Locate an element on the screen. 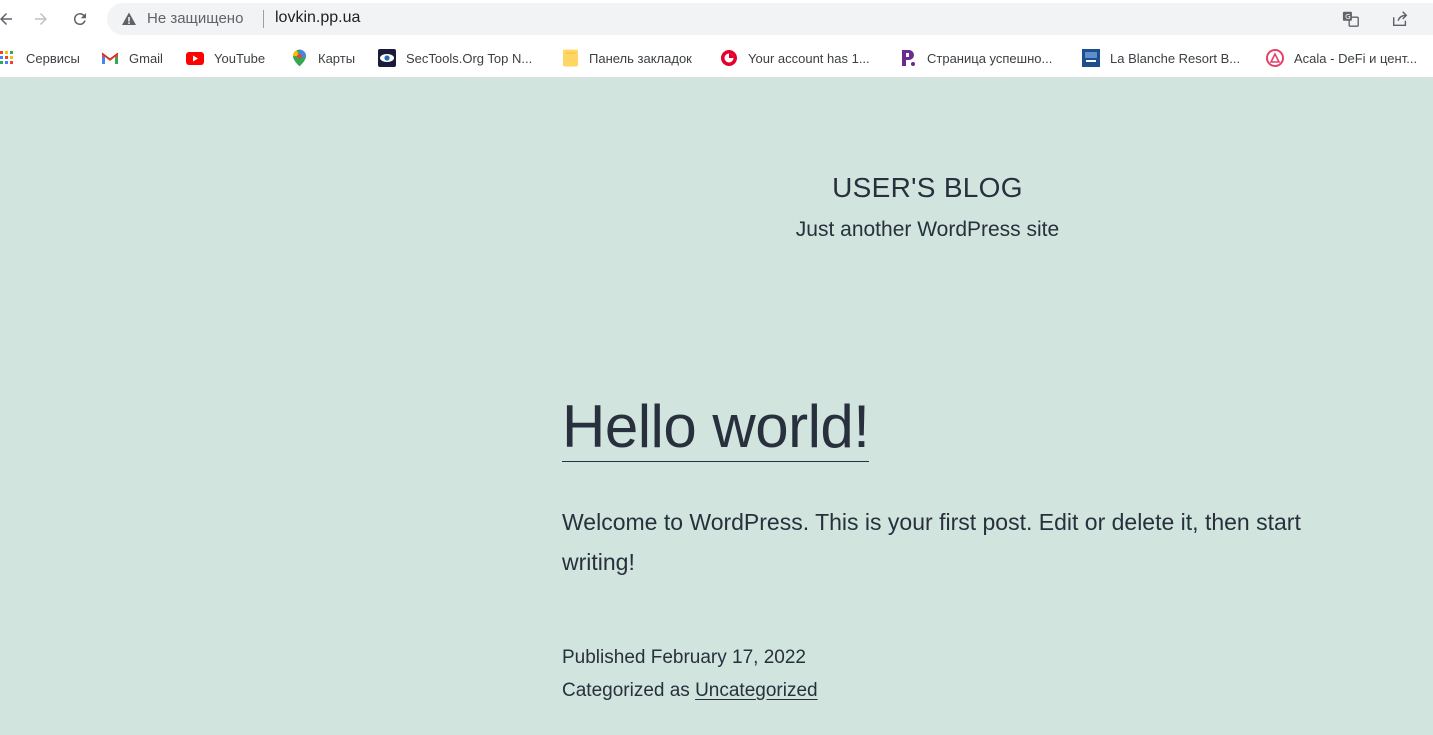  resort-icon is located at coordinates (1091, 58).